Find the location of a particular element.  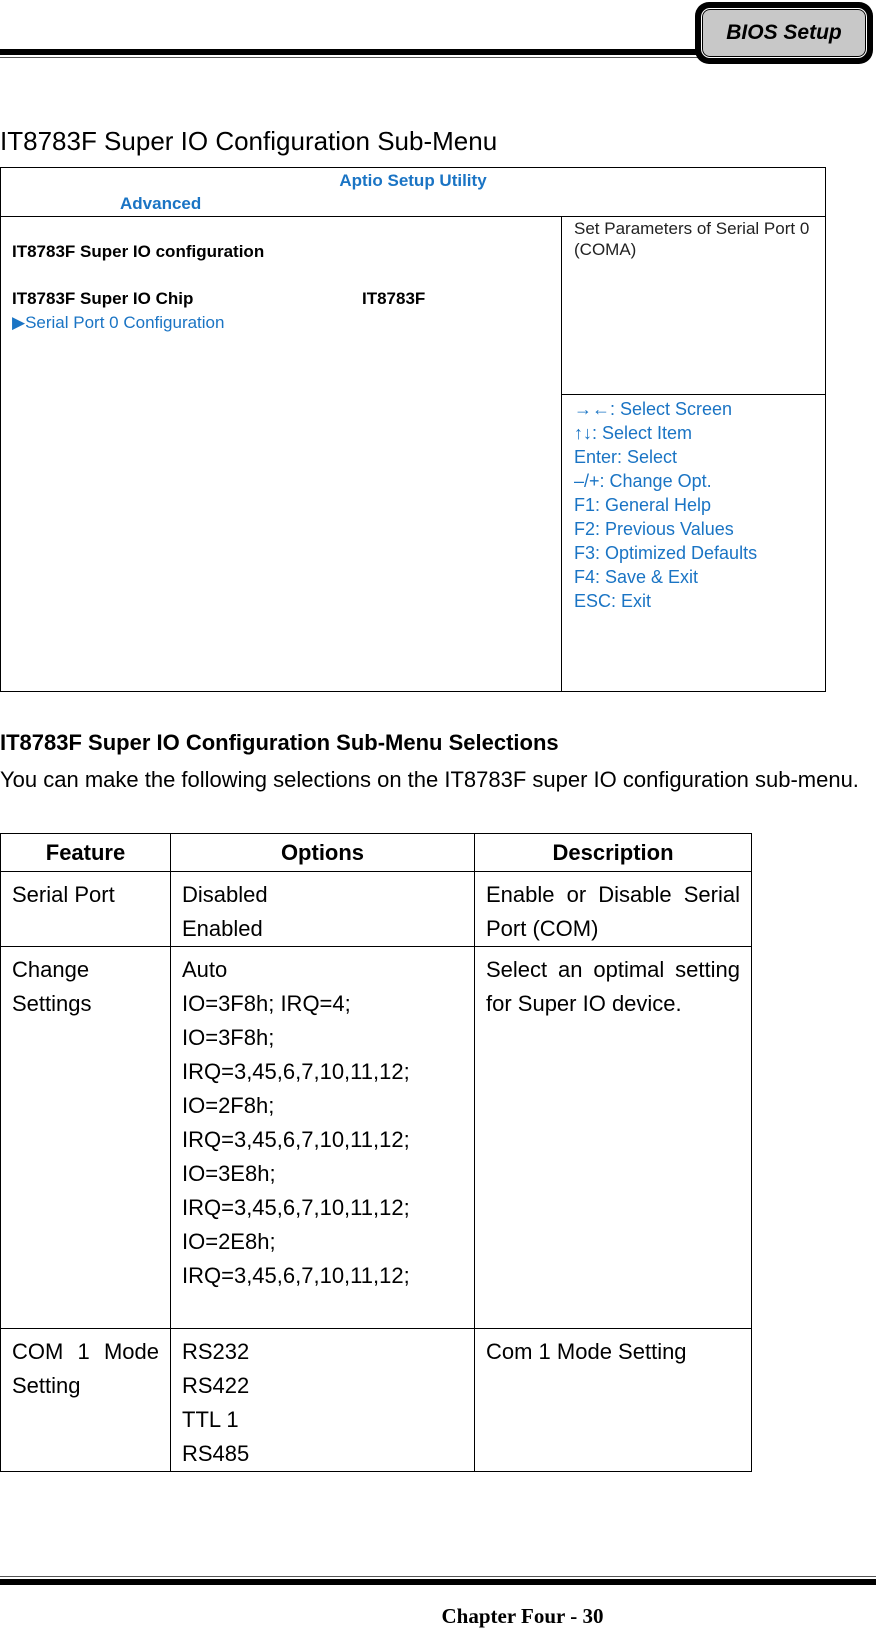

option-item: IO=3F8h; IRQ=4; is located at coordinates (266, 1003).